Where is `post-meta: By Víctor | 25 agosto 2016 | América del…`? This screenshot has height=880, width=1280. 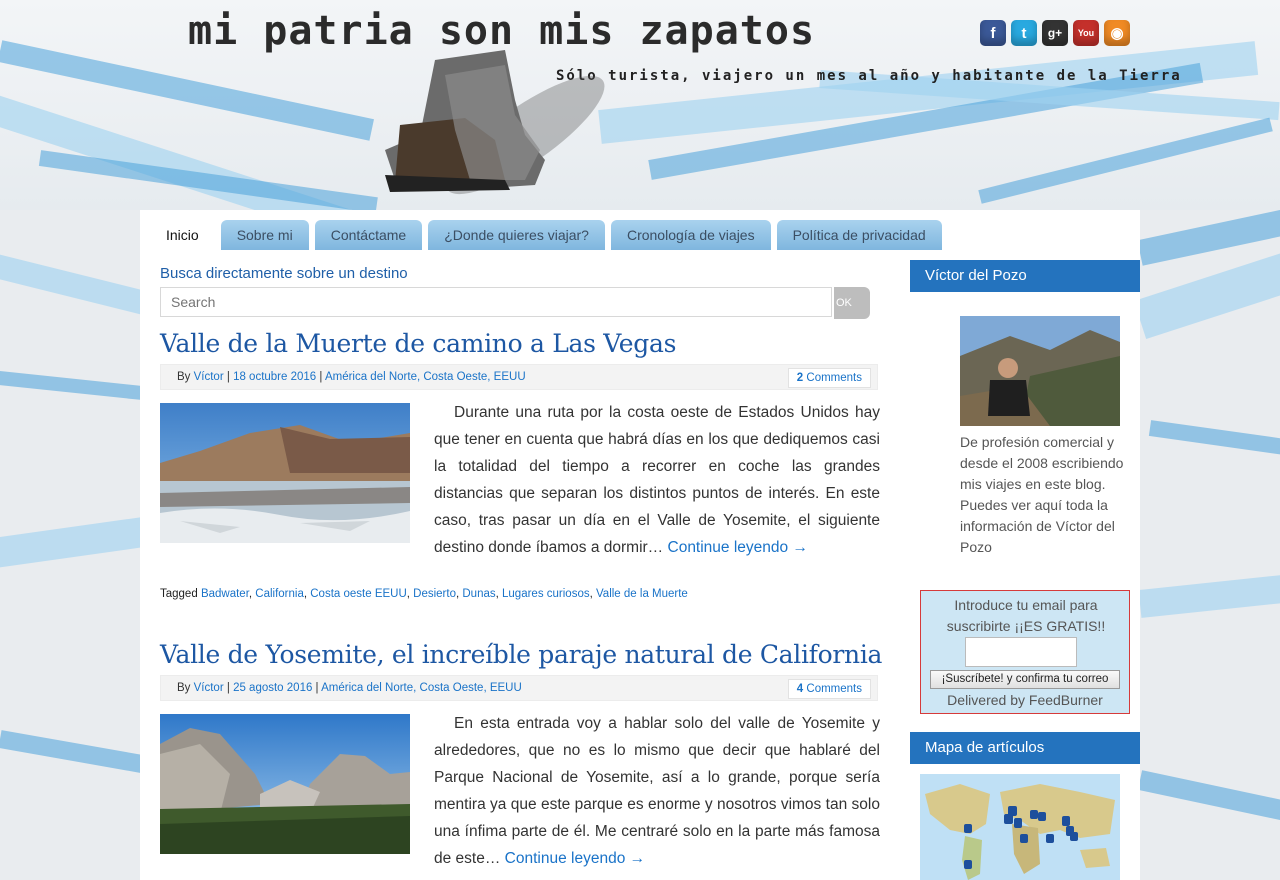
post-meta: By Víctor | 25 agosto 2016 | América del… is located at coordinates (519, 688).